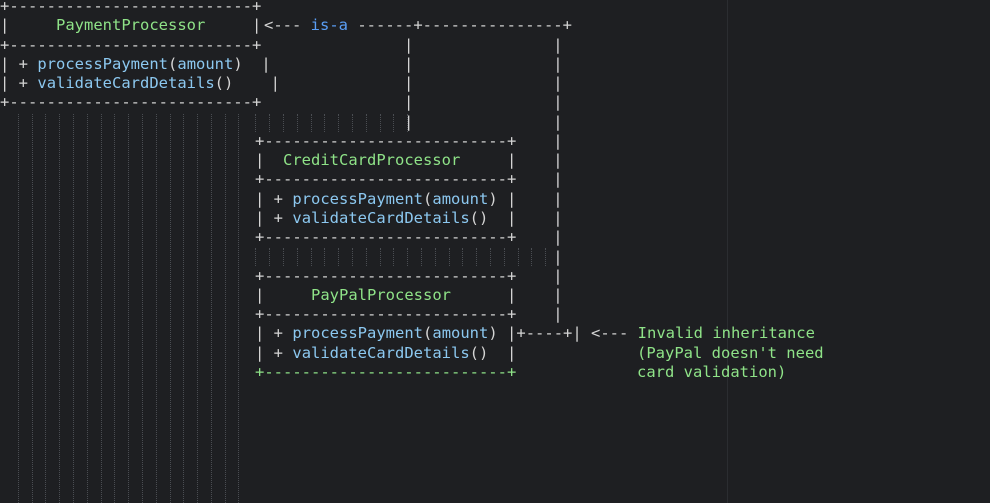 The height and width of the screenshot is (503, 990). I want to click on method-row: | + processPayment(amount) |+----+|, so click(418, 333).